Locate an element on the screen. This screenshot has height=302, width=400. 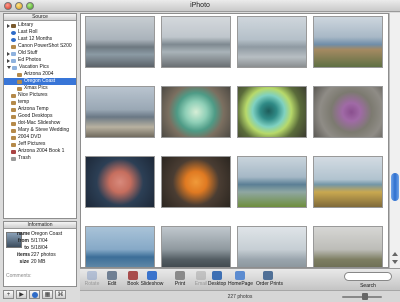
album-item: Jeff Pictures is located at coordinates (40, 144).